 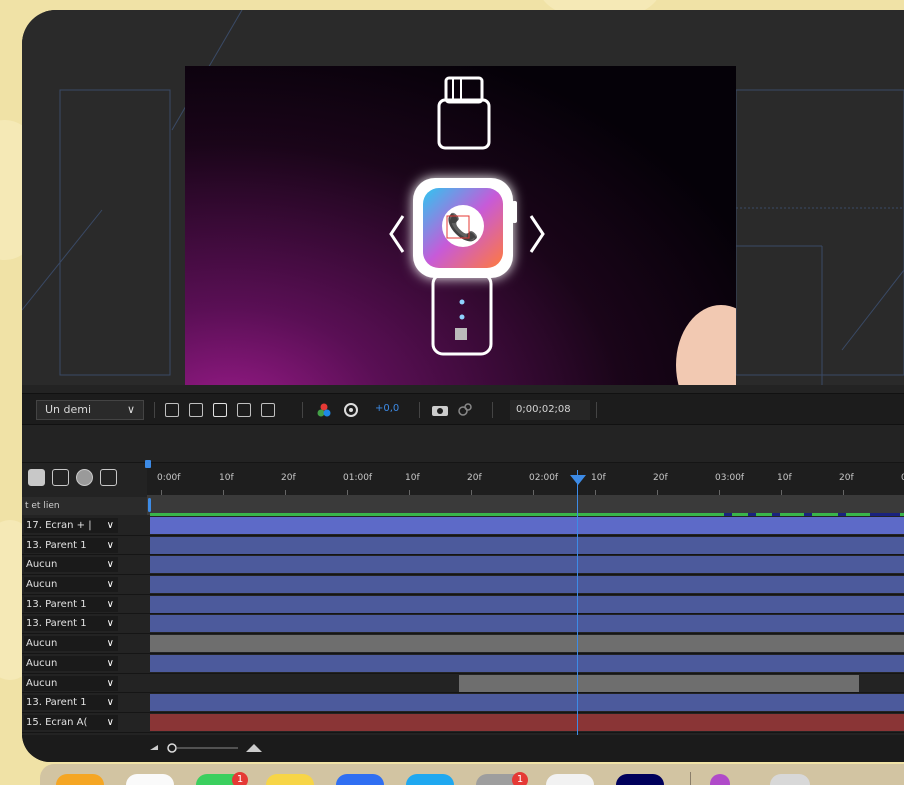 What do you see at coordinates (84, 477) in the screenshot?
I see `motion-blur-icon` at bounding box center [84, 477].